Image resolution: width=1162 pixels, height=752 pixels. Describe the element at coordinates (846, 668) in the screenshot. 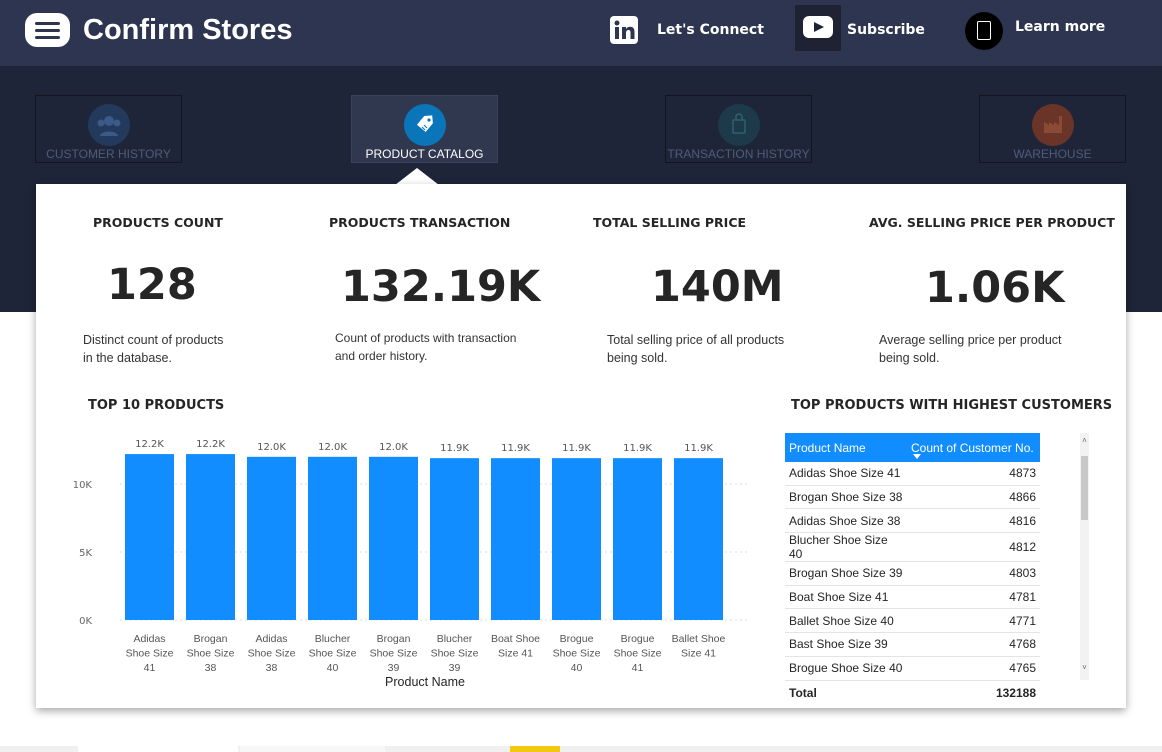

I see `product-name-cell: Brogue Shoe Size 40` at that location.